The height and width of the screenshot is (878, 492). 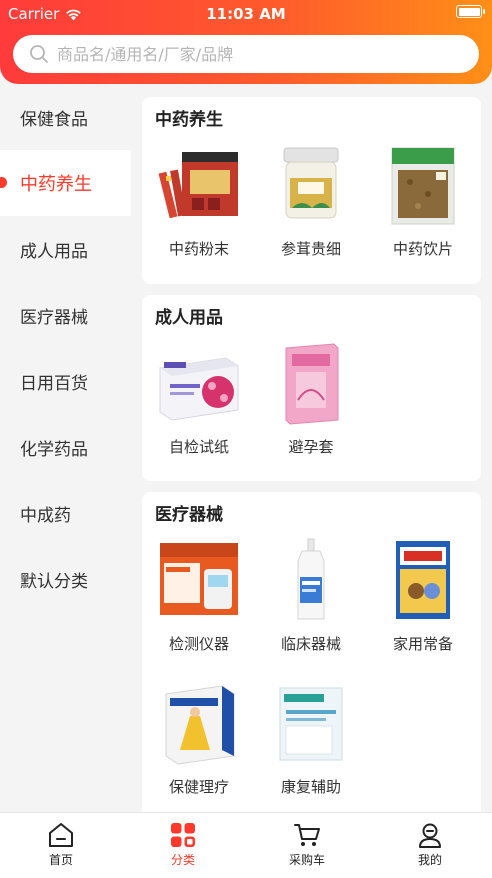 What do you see at coordinates (312, 384) in the screenshot?
I see `condom-box-icon` at bounding box center [312, 384].